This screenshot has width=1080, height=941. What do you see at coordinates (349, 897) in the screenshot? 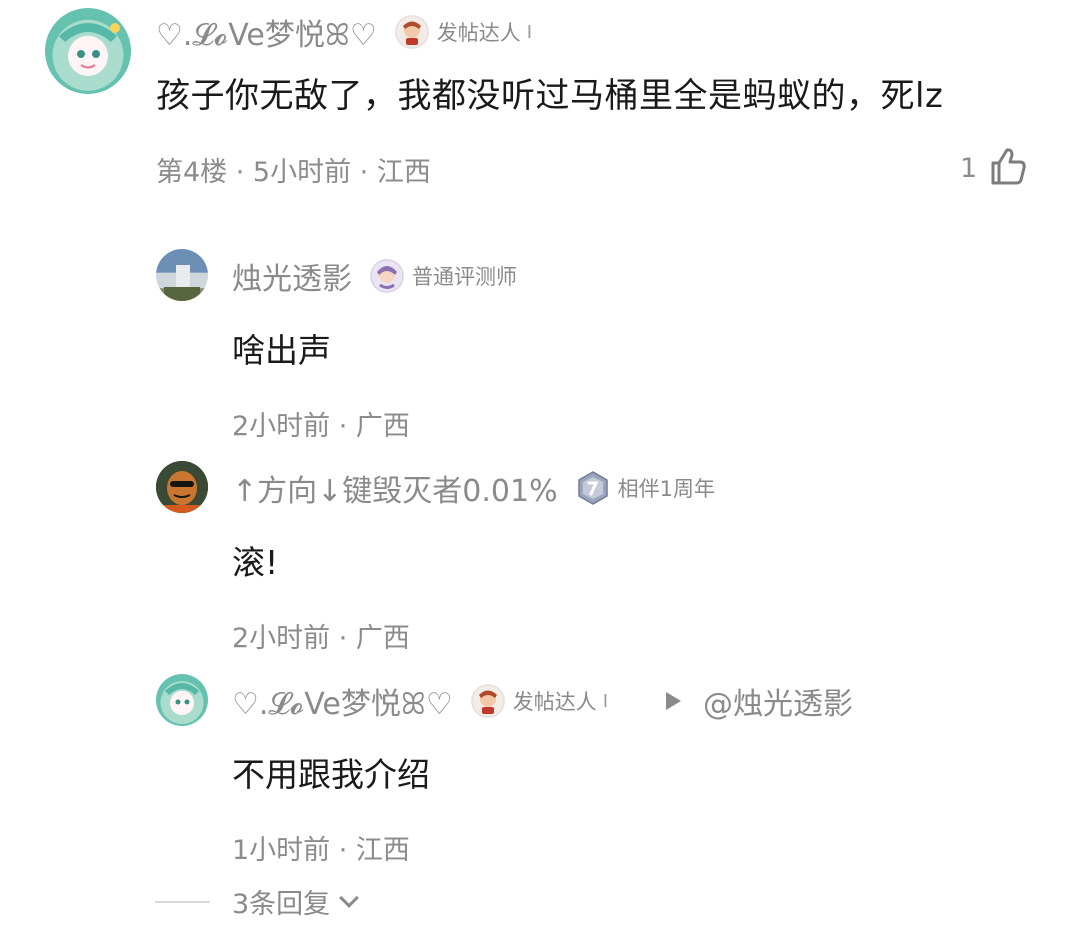
I see `chevron-down-icon` at bounding box center [349, 897].